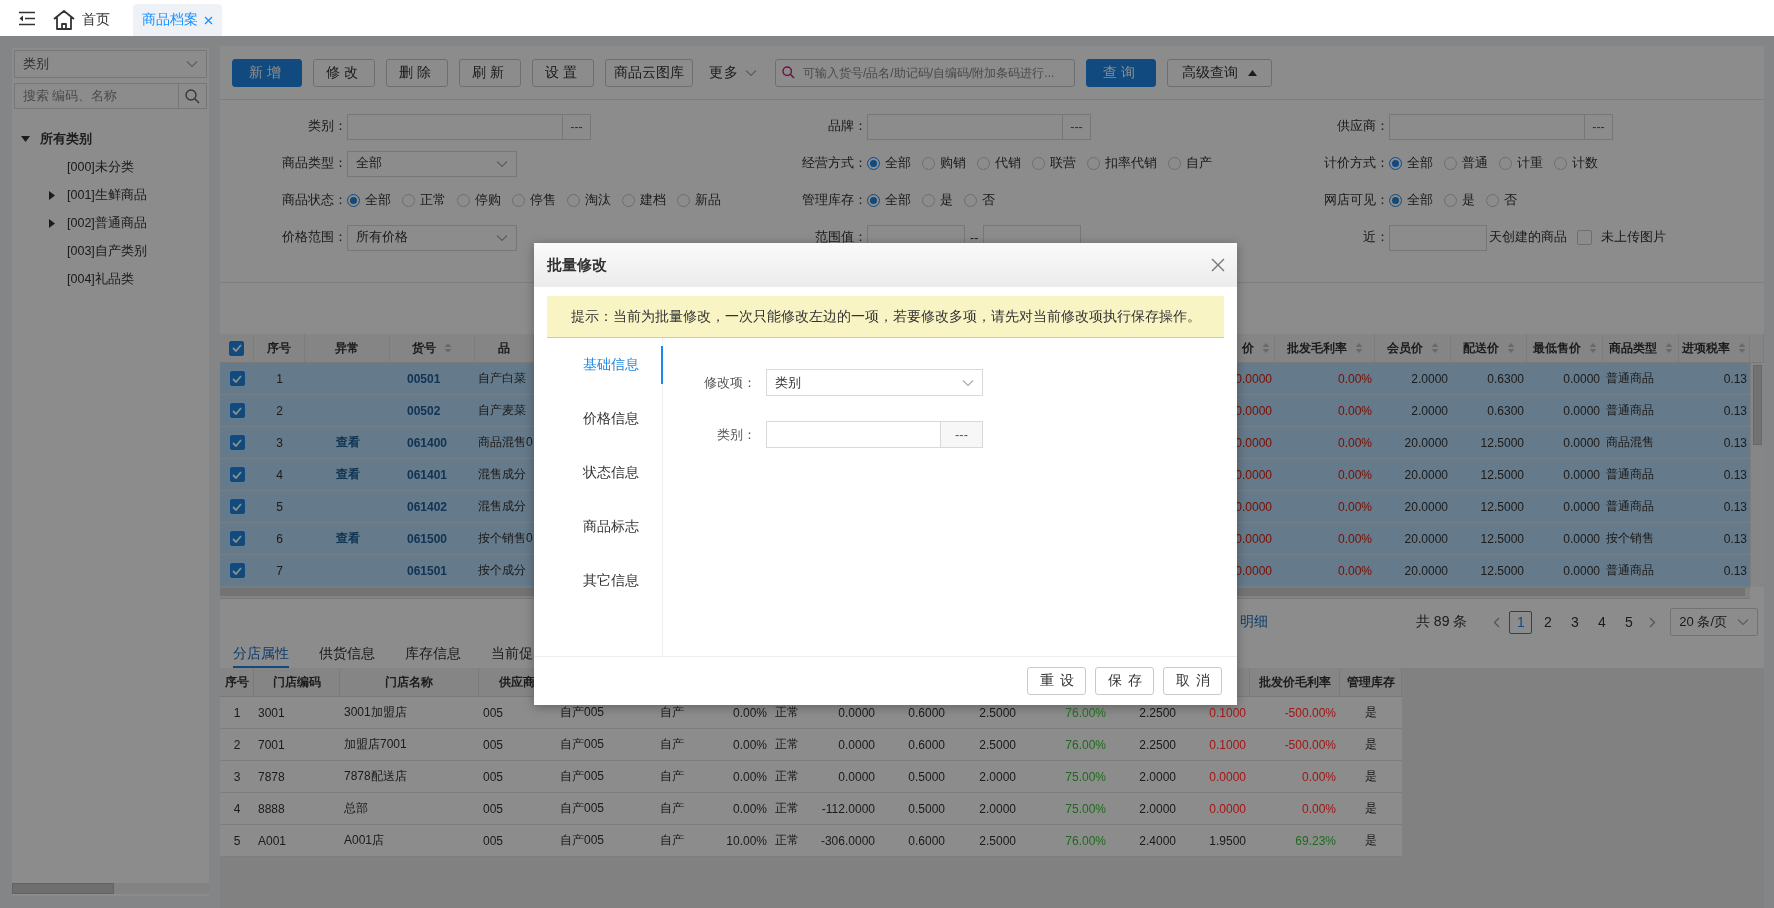 This screenshot has height=908, width=1774. Describe the element at coordinates (107, 251) in the screenshot. I see `tree-item: [003]自产类别` at that location.